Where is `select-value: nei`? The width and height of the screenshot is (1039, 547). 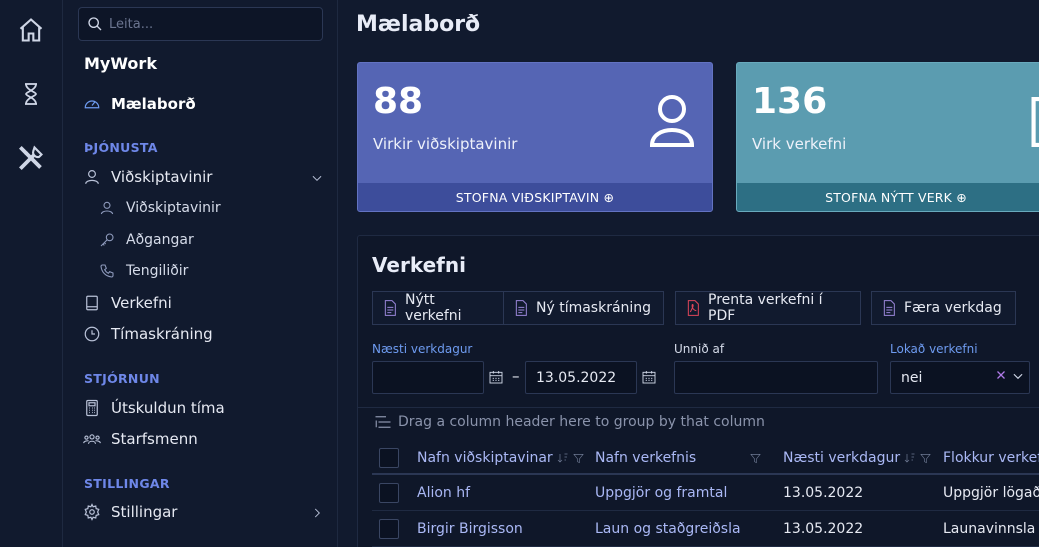 select-value: nei is located at coordinates (912, 377).